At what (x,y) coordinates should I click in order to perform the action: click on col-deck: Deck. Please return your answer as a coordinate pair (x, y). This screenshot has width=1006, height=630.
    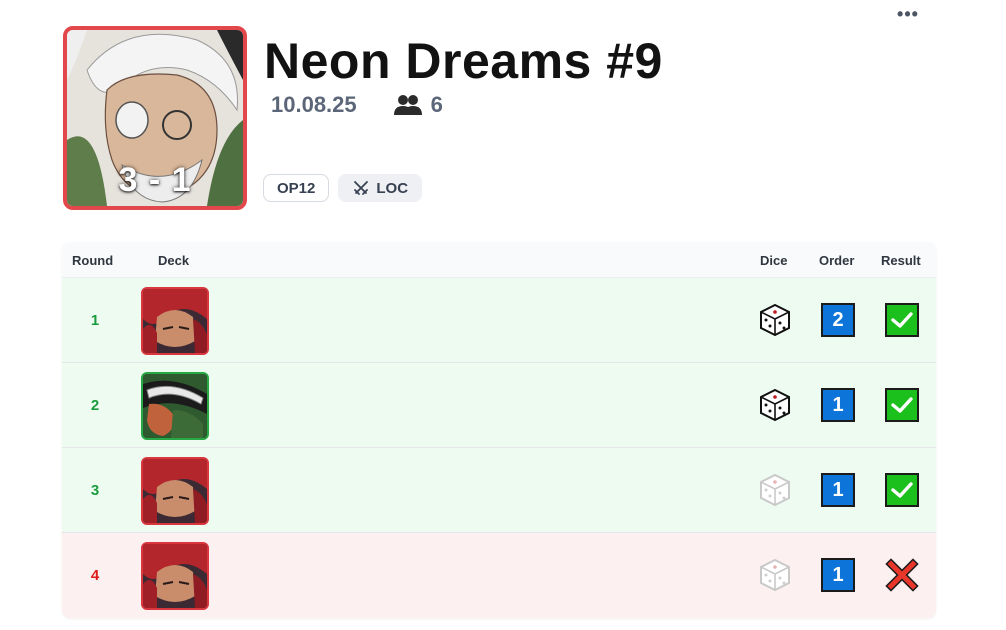
    Looking at the image, I should click on (174, 260).